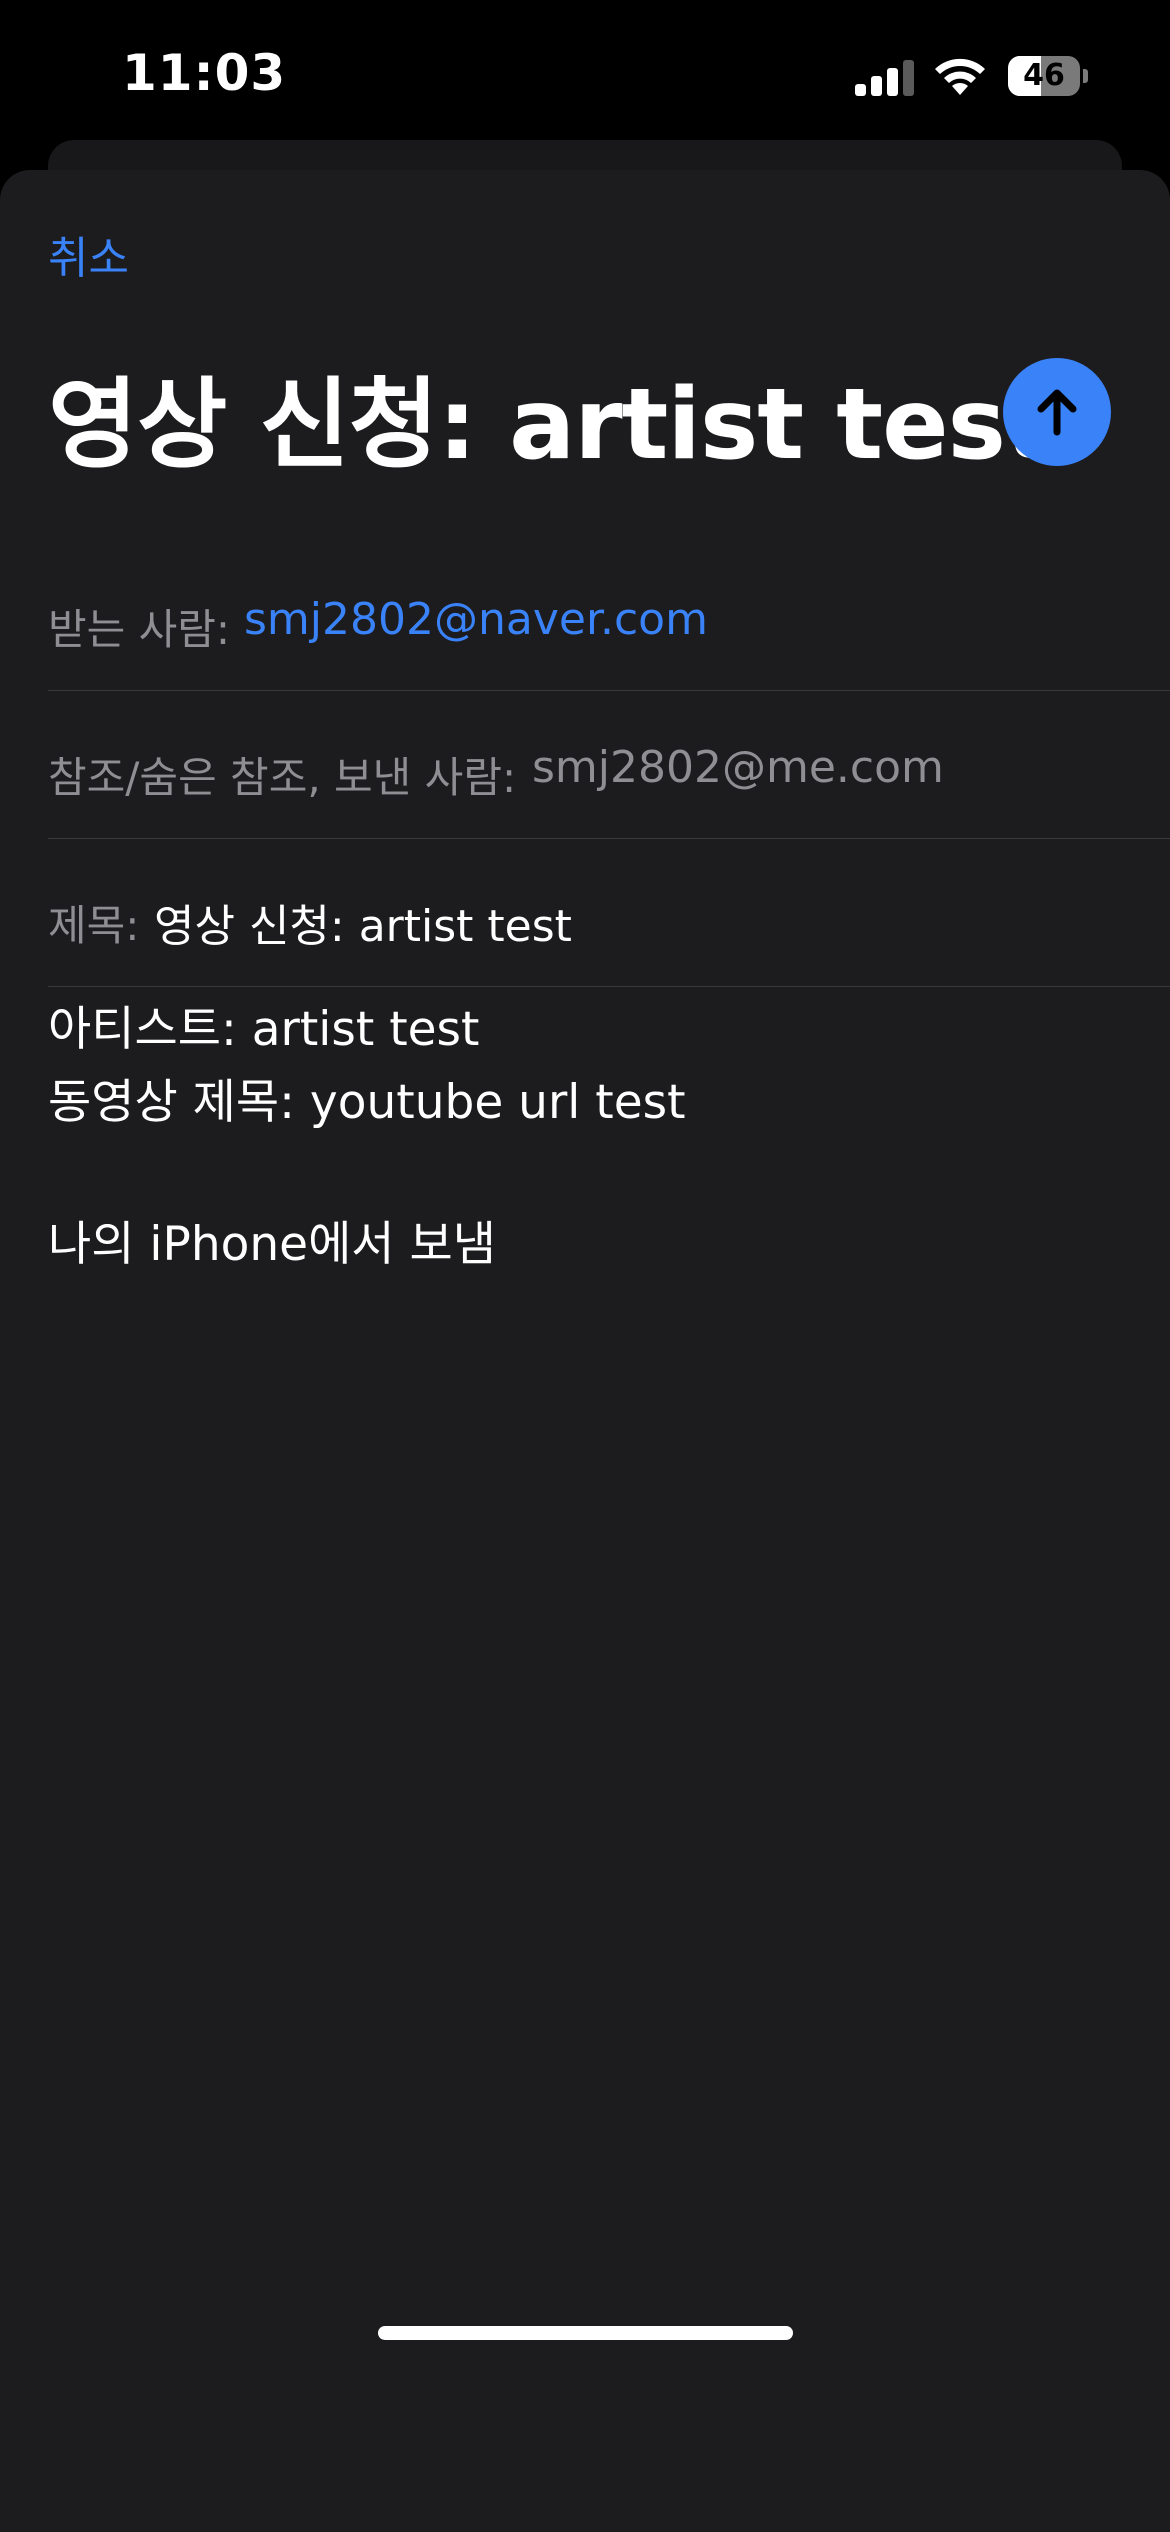 The width and height of the screenshot is (1170, 2532). I want to click on home-indicator, so click(585, 2333).